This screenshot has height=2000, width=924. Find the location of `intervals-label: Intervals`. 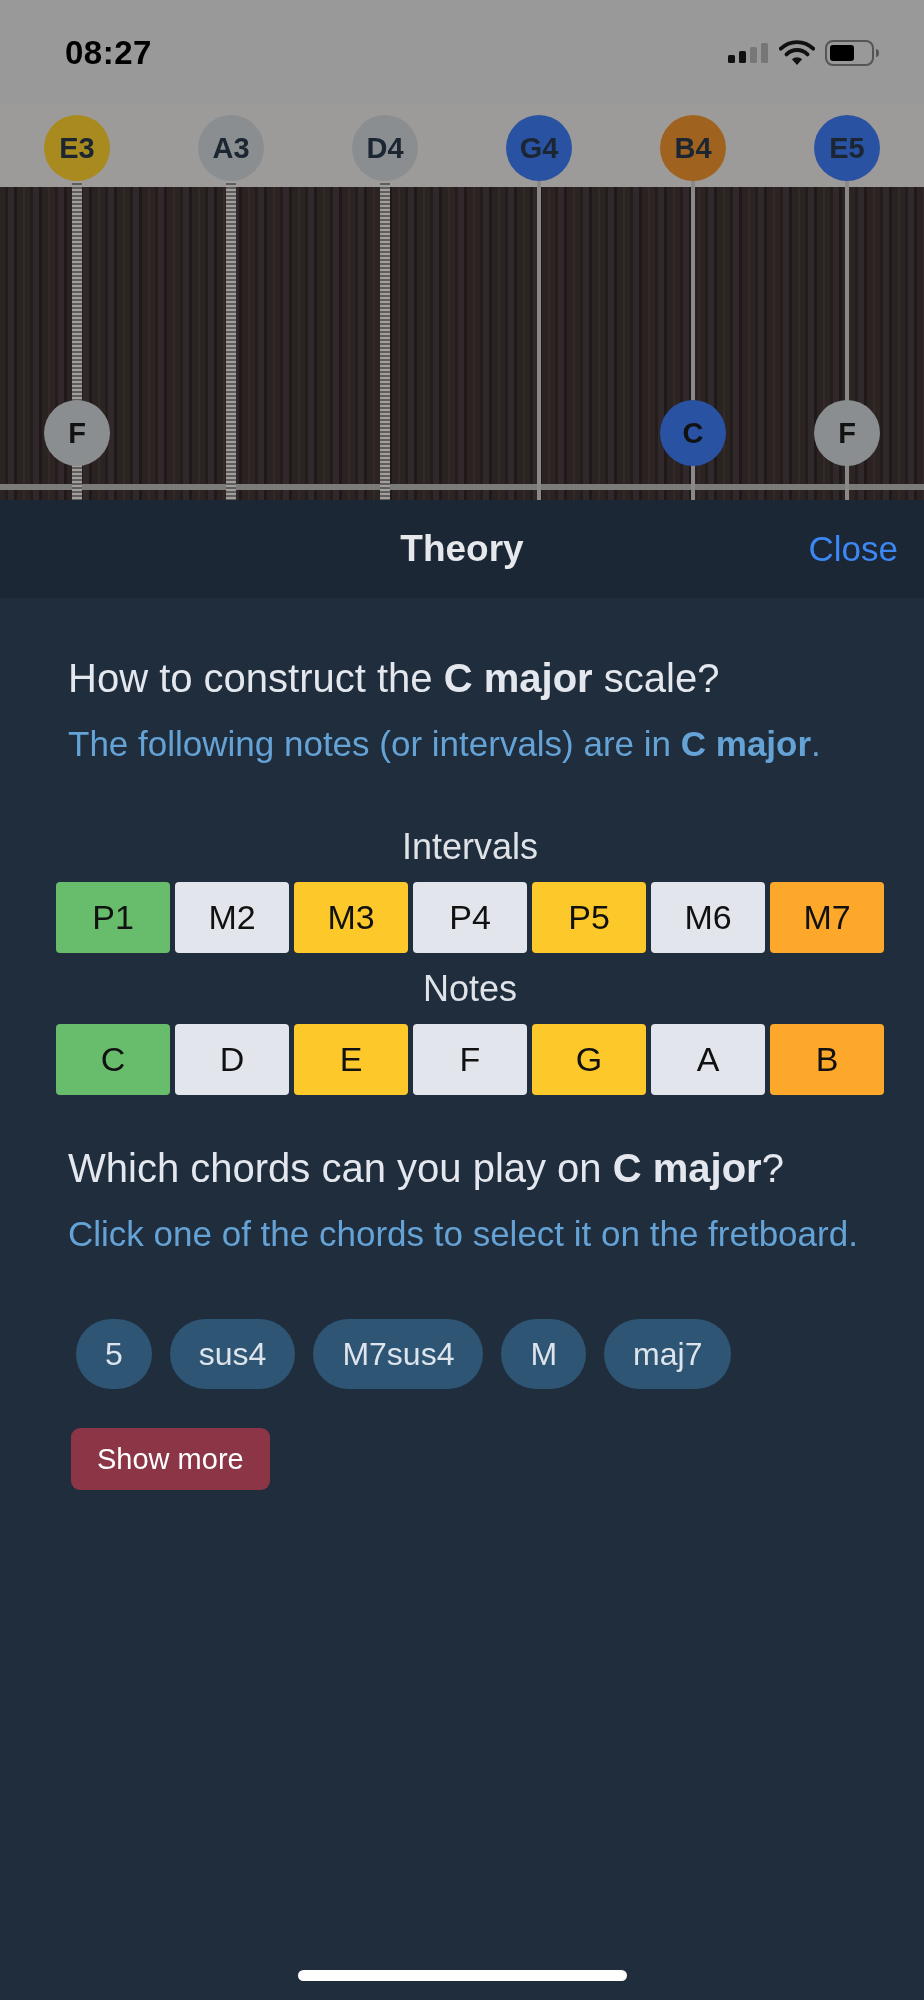

intervals-label: Intervals is located at coordinates (470, 847).